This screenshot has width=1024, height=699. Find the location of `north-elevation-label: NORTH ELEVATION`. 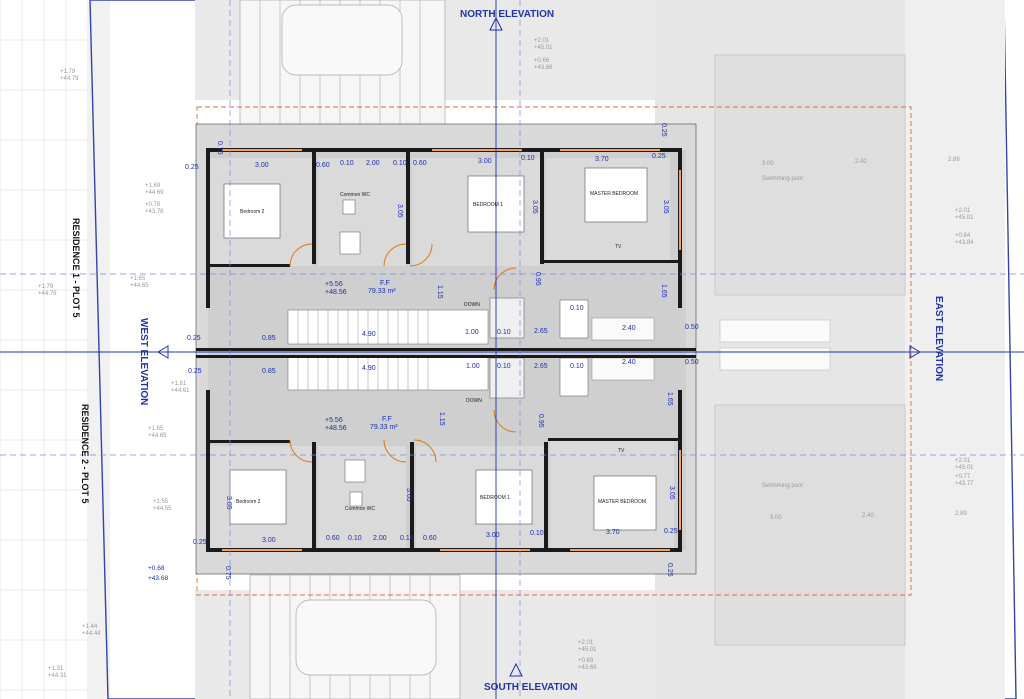

north-elevation-label: NORTH ELEVATION is located at coordinates (507, 14).